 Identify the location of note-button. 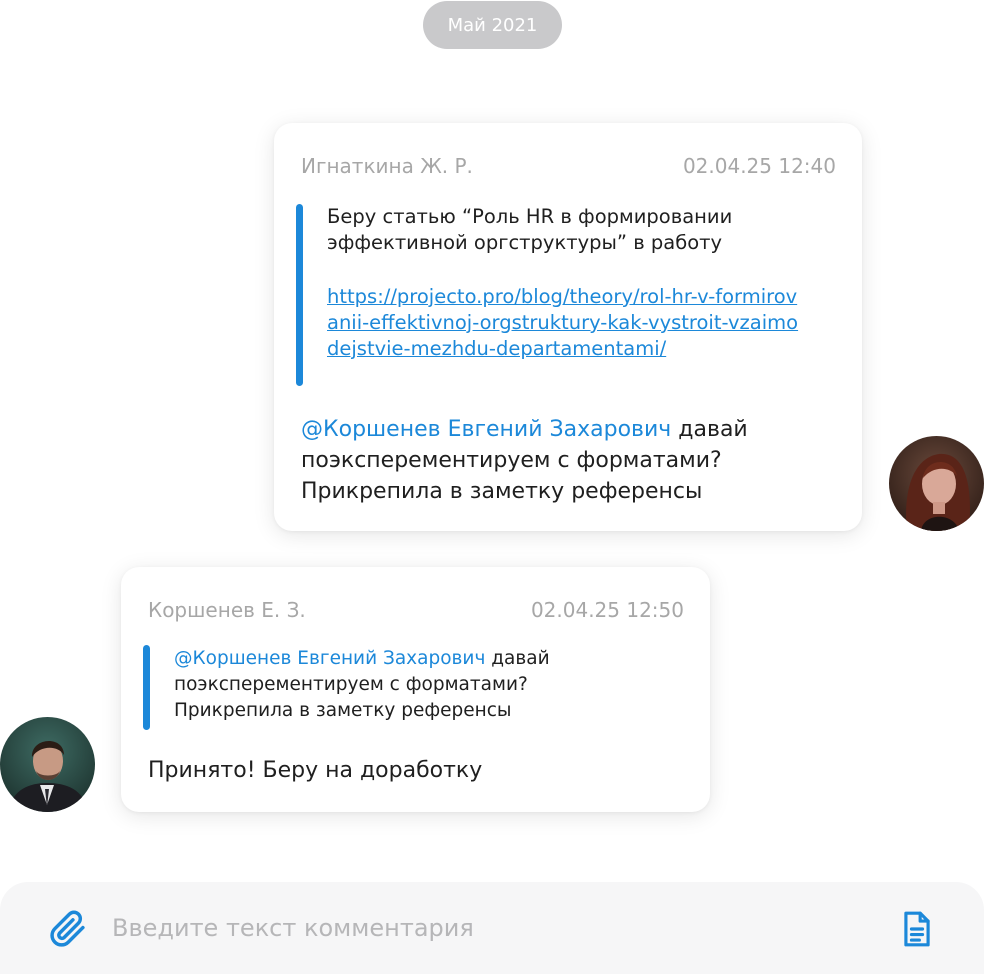
(917, 929).